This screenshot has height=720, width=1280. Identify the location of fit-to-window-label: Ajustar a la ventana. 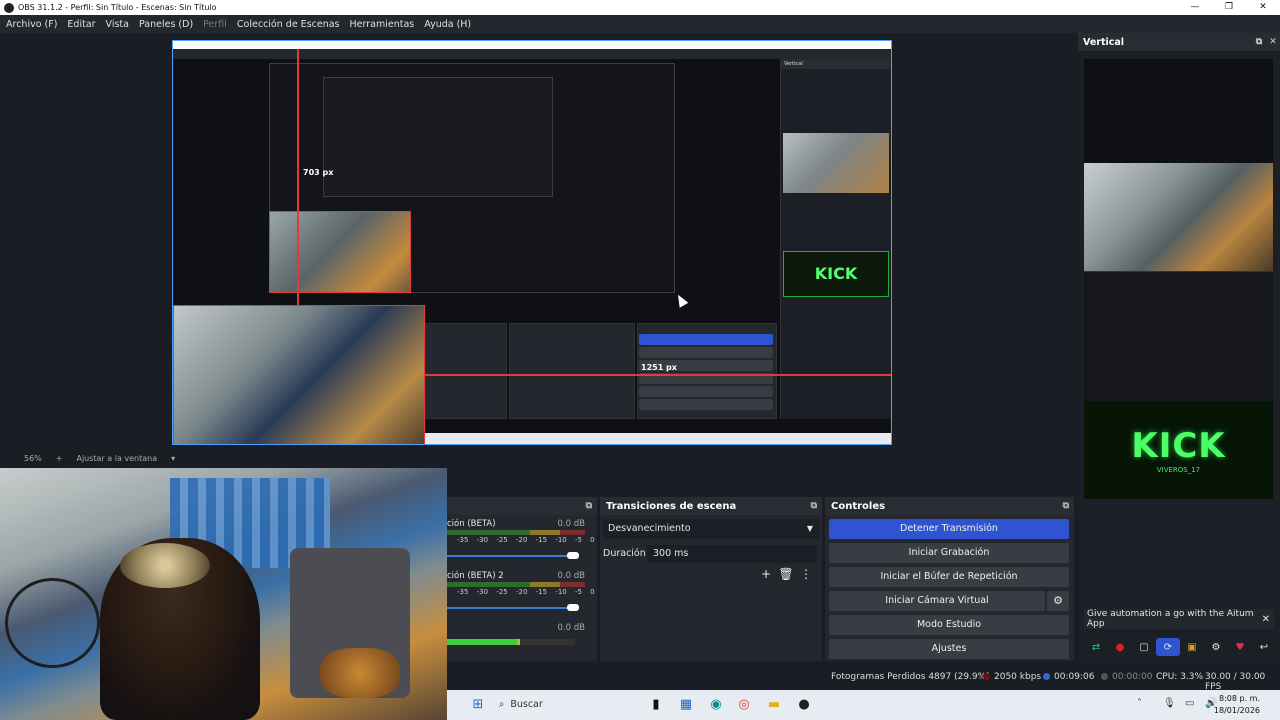
(116, 458).